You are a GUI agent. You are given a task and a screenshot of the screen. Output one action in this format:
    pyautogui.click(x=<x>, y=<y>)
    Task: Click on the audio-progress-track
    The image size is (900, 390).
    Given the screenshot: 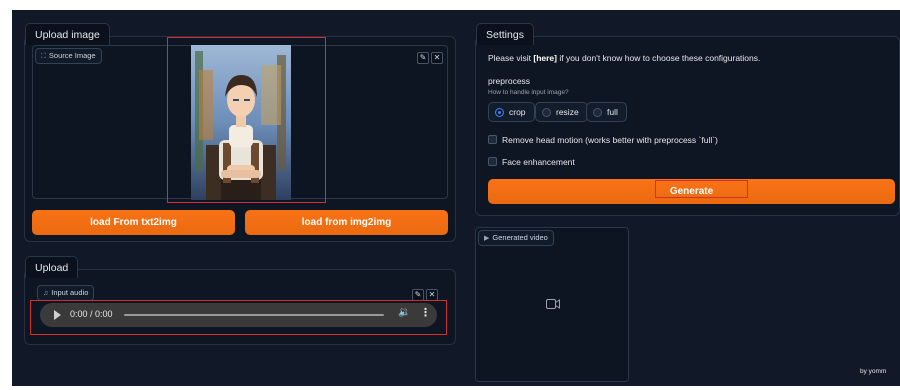 What is the action you would take?
    pyautogui.click(x=254, y=315)
    